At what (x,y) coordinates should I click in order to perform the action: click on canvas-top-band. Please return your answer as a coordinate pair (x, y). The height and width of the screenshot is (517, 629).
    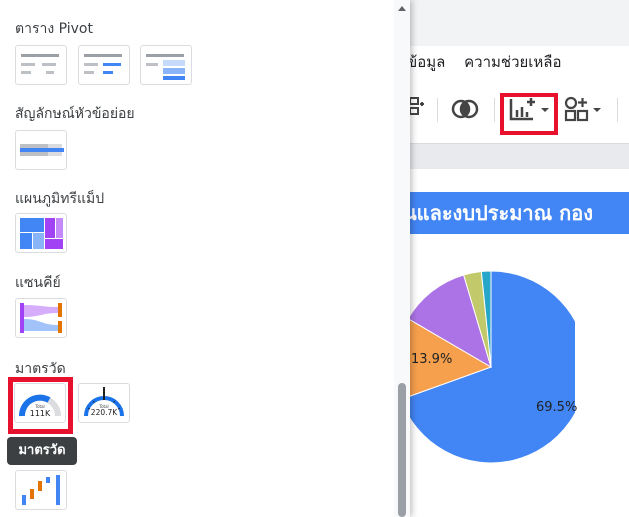
    Looking at the image, I should click on (512, 156).